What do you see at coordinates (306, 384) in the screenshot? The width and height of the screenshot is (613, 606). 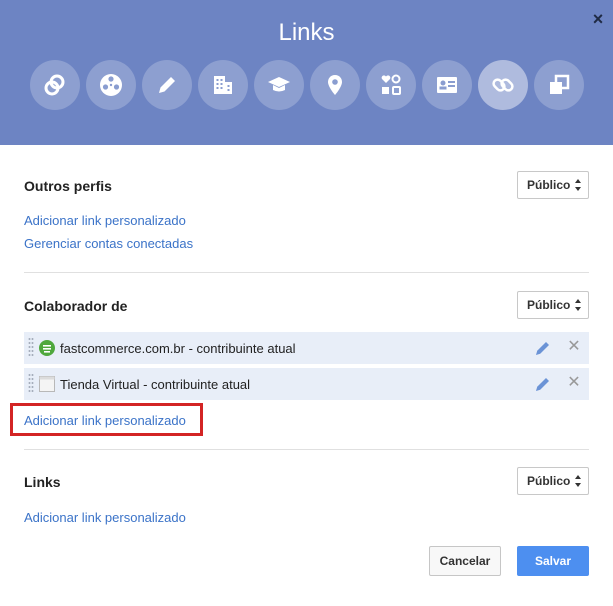 I see `contributor-row: Tienda Virtual - contribuinte atual ✕` at bounding box center [306, 384].